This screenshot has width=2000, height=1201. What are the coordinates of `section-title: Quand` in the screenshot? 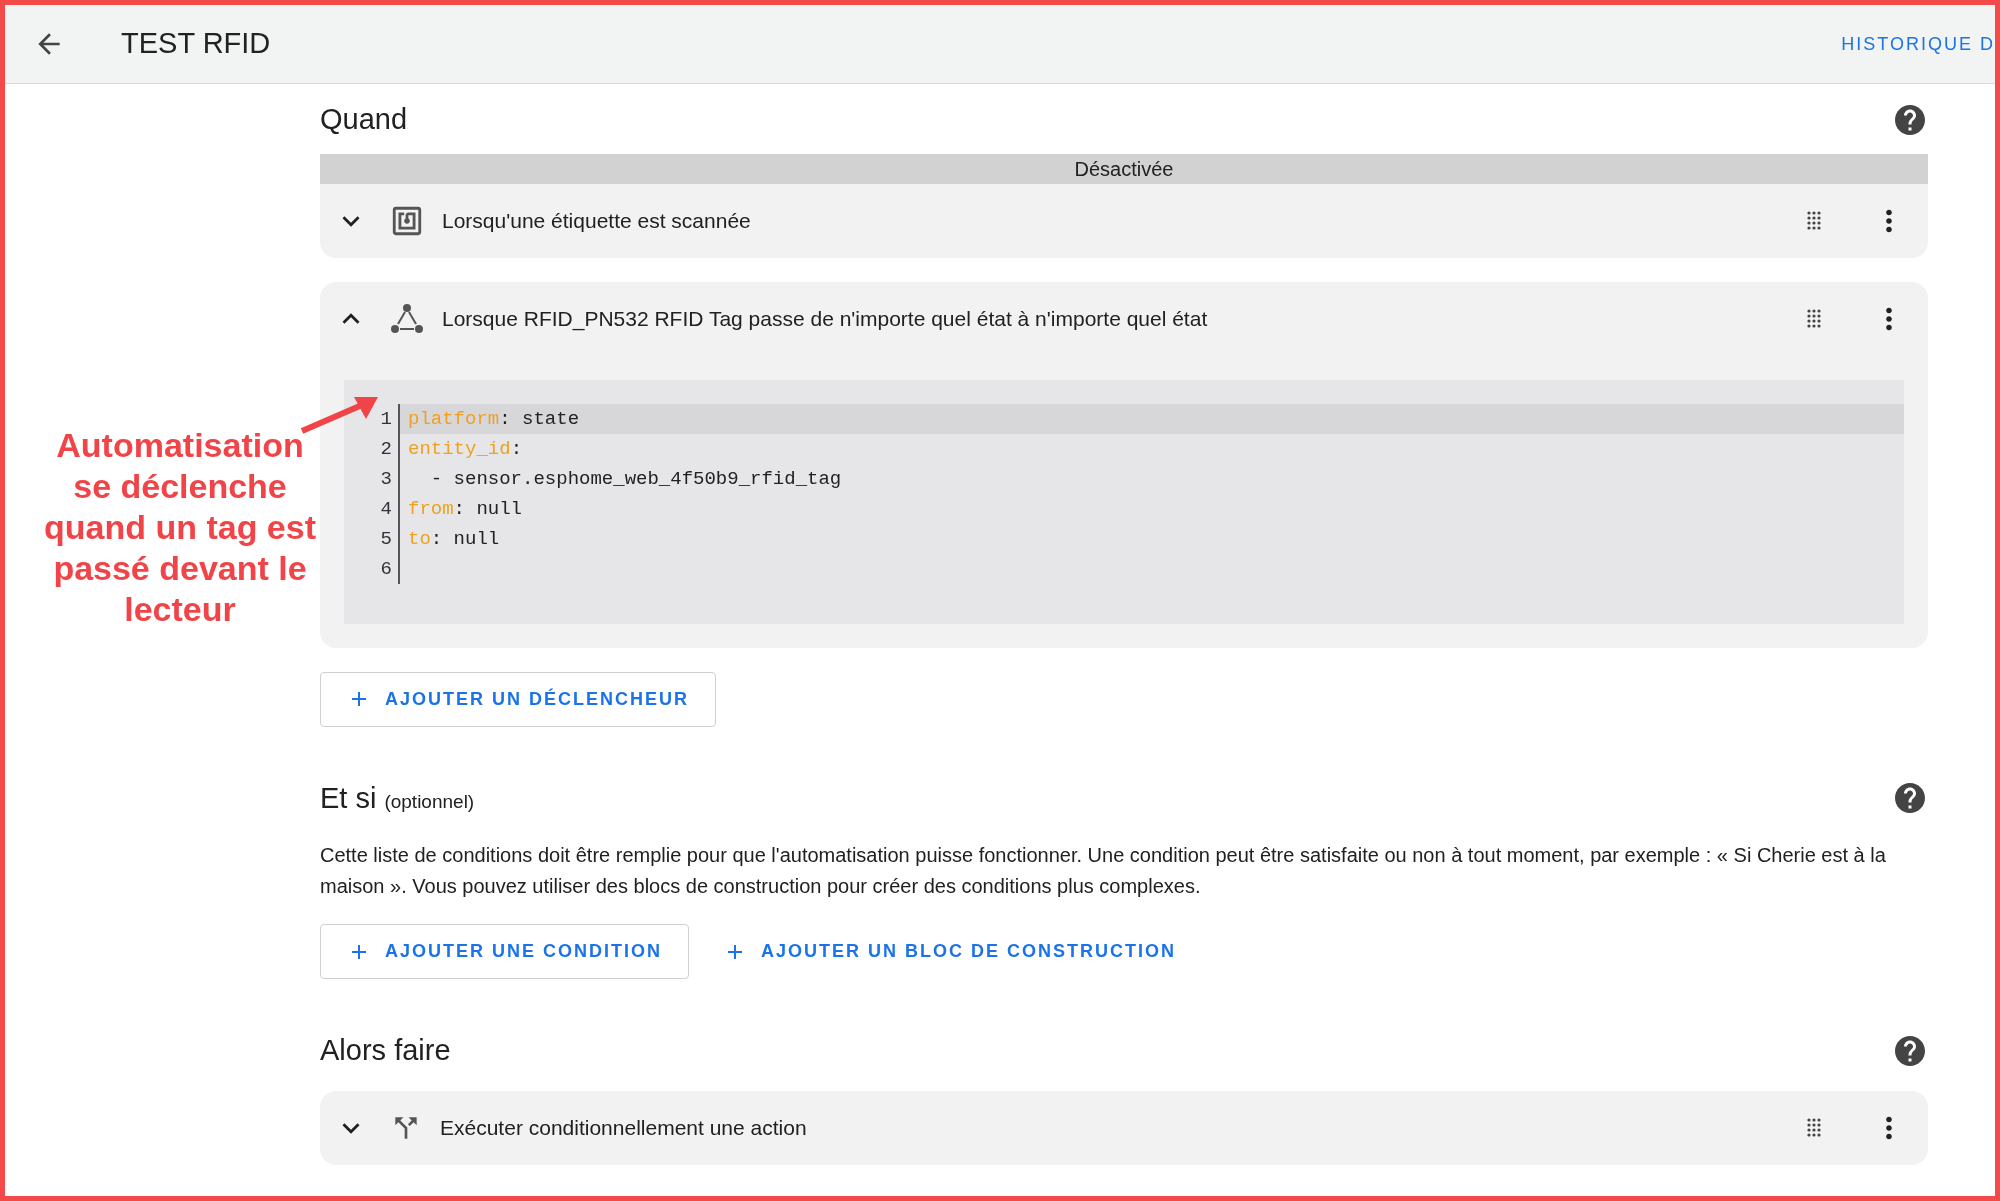 It's located at (364, 119).